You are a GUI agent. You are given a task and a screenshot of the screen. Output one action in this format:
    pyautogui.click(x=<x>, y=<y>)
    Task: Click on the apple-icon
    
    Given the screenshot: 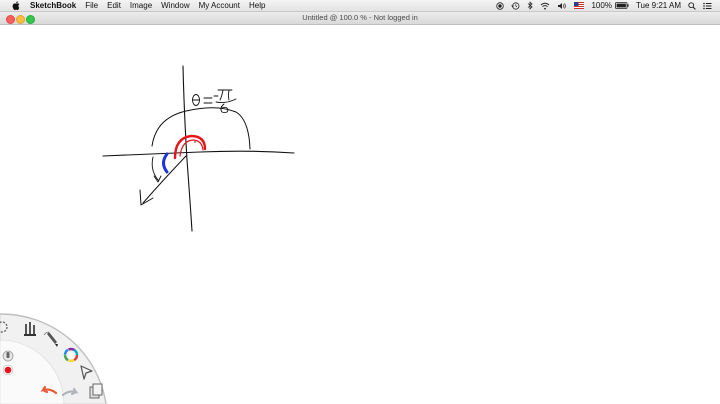 What is the action you would take?
    pyautogui.click(x=16, y=5)
    